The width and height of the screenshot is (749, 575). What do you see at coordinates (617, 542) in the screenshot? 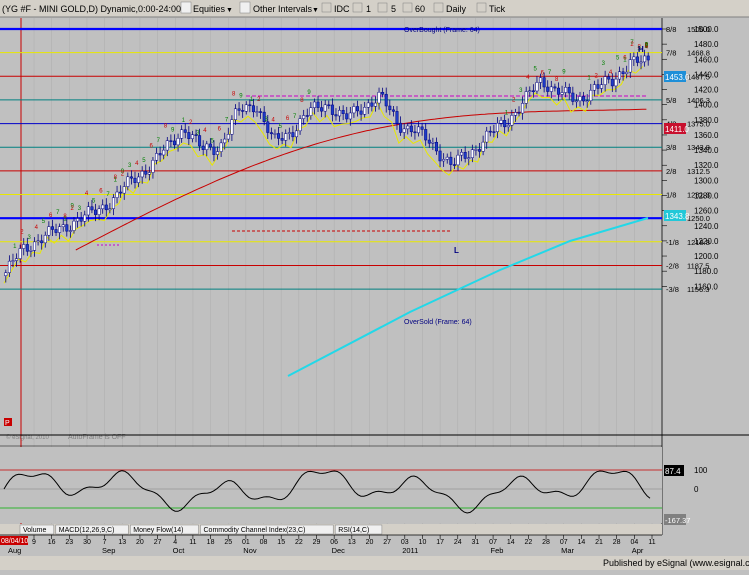
I see `date-tick-label: 28` at bounding box center [617, 542].